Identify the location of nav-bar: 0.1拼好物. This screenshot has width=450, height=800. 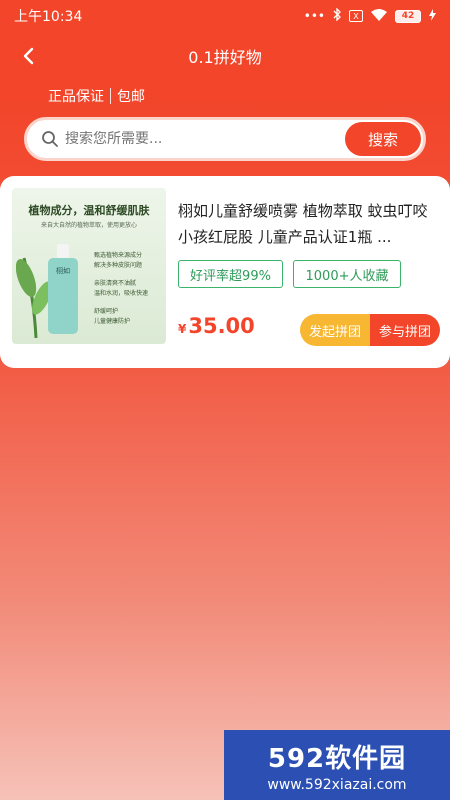
(225, 56).